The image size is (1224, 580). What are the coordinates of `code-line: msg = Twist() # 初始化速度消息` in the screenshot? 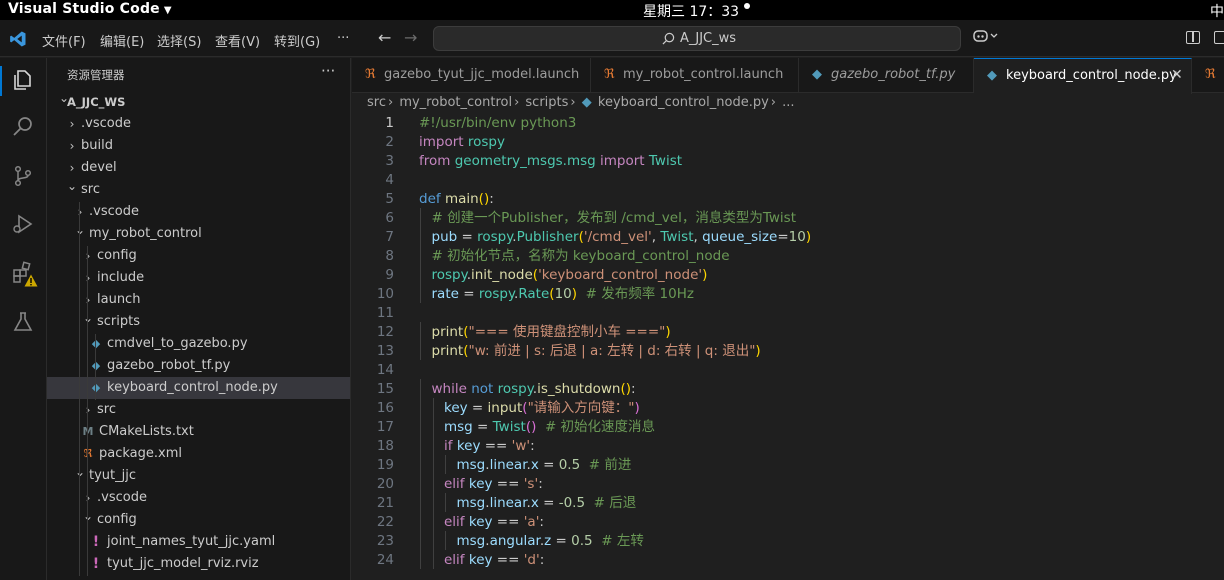 It's located at (549, 427).